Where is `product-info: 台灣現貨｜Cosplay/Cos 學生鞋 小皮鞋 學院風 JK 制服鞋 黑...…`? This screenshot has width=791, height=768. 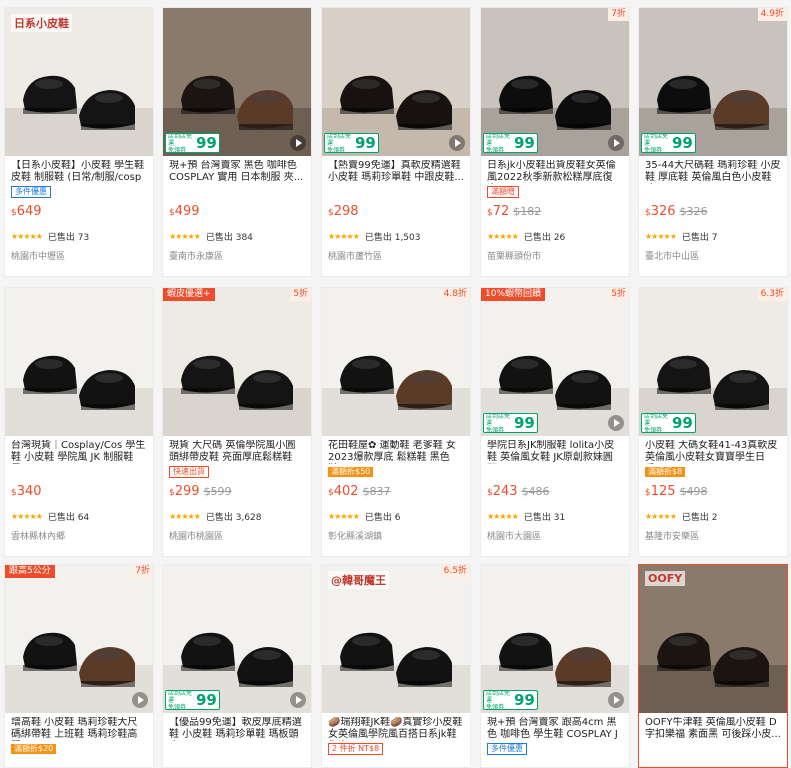 product-info: 台灣現貨｜Cosplay/Cos 學生鞋 小皮鞋 學院風 JK 制服鞋 黑...… is located at coordinates (79, 489).